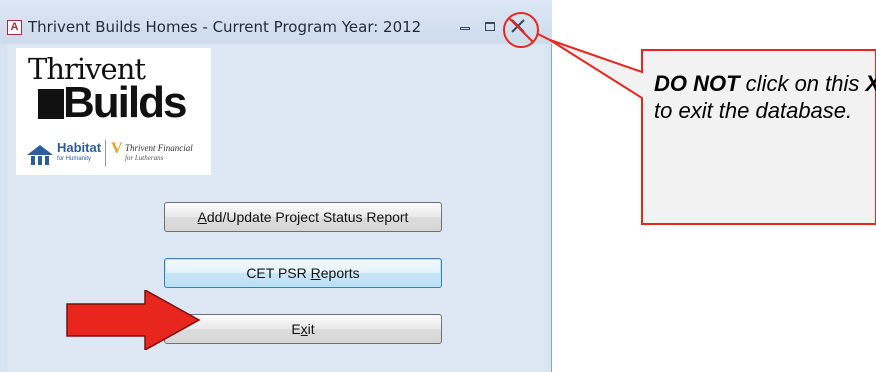  I want to click on prohibition-slash, so click(521, 30).